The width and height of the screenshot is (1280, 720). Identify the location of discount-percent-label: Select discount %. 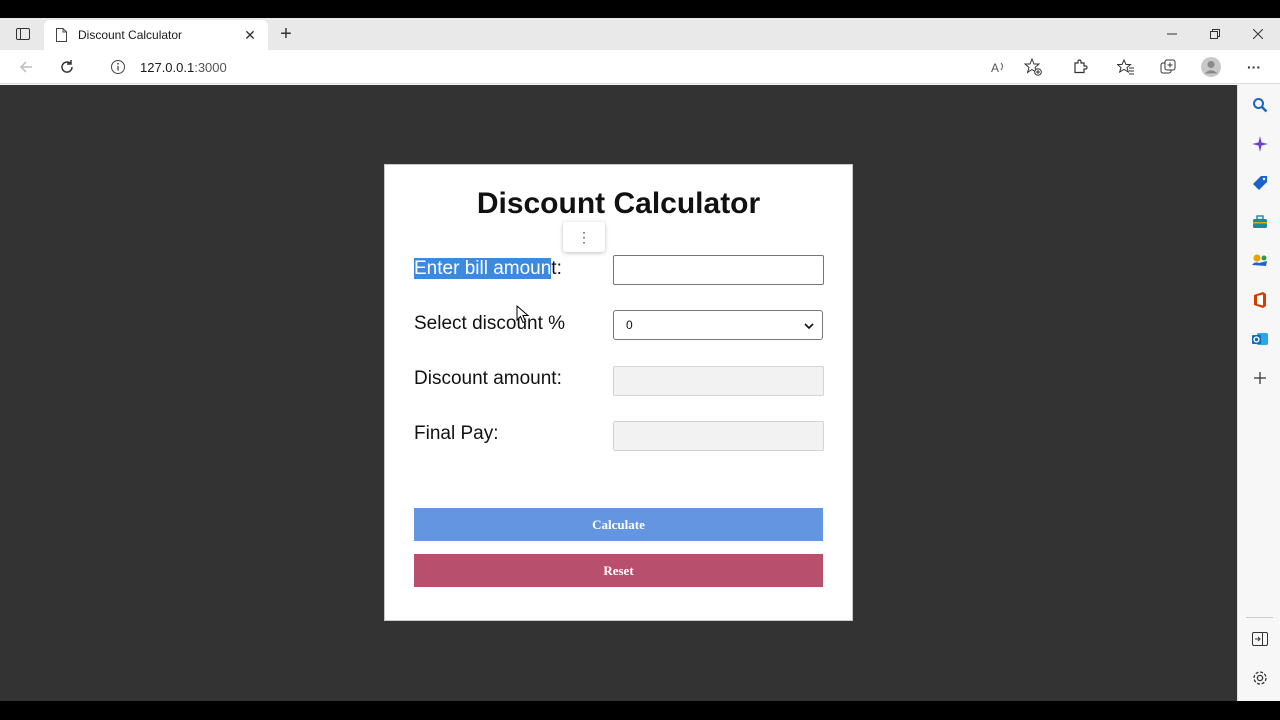
(490, 323).